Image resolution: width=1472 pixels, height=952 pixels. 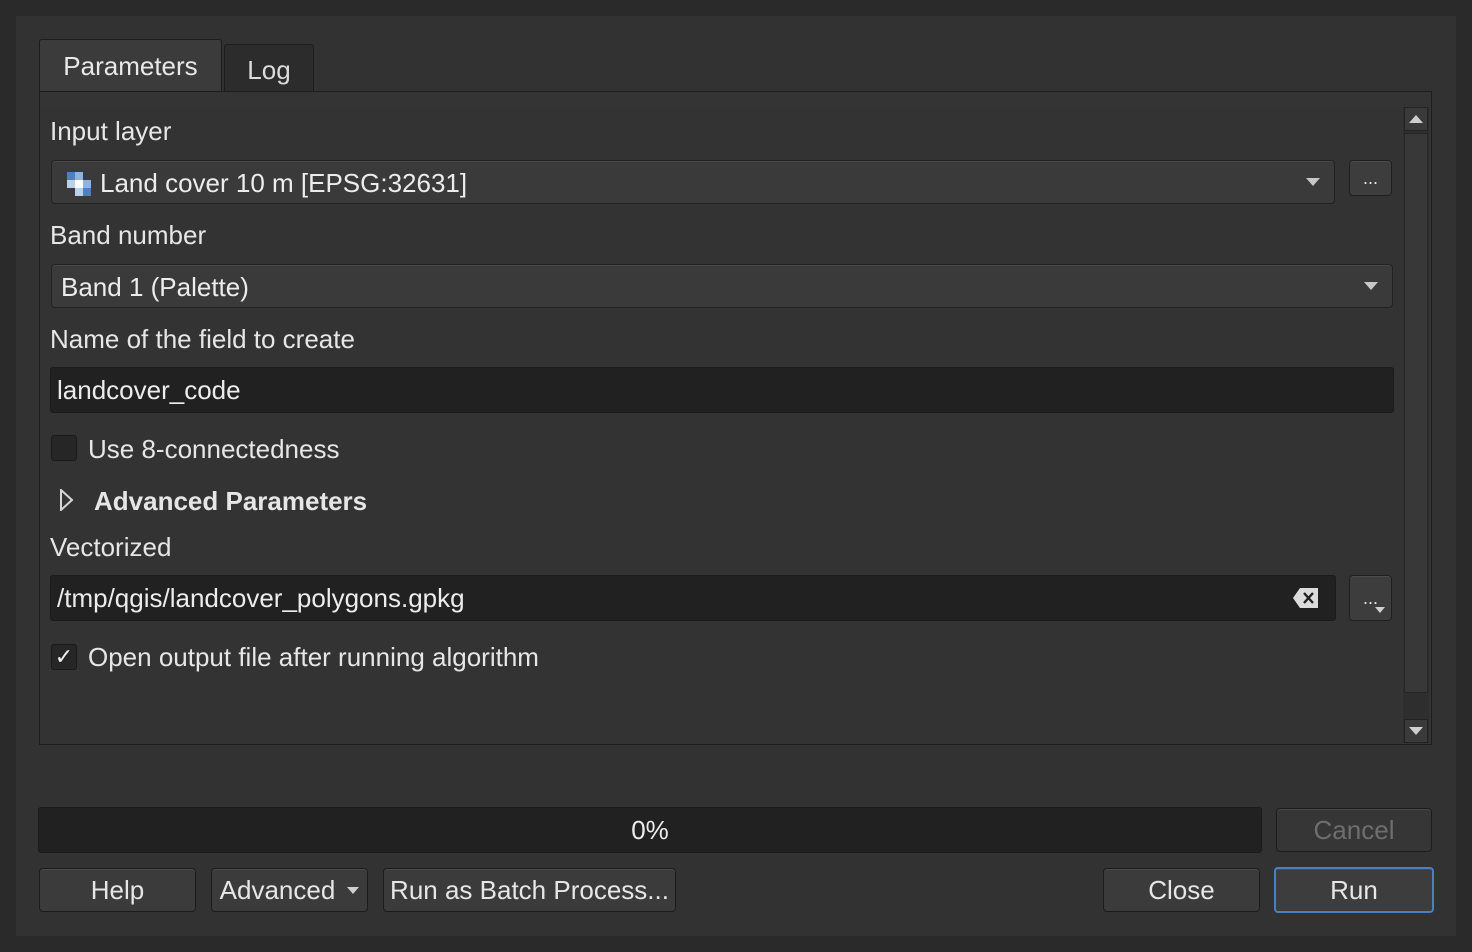 What do you see at coordinates (64, 448) in the screenshot?
I see `connectedness-checkbox` at bounding box center [64, 448].